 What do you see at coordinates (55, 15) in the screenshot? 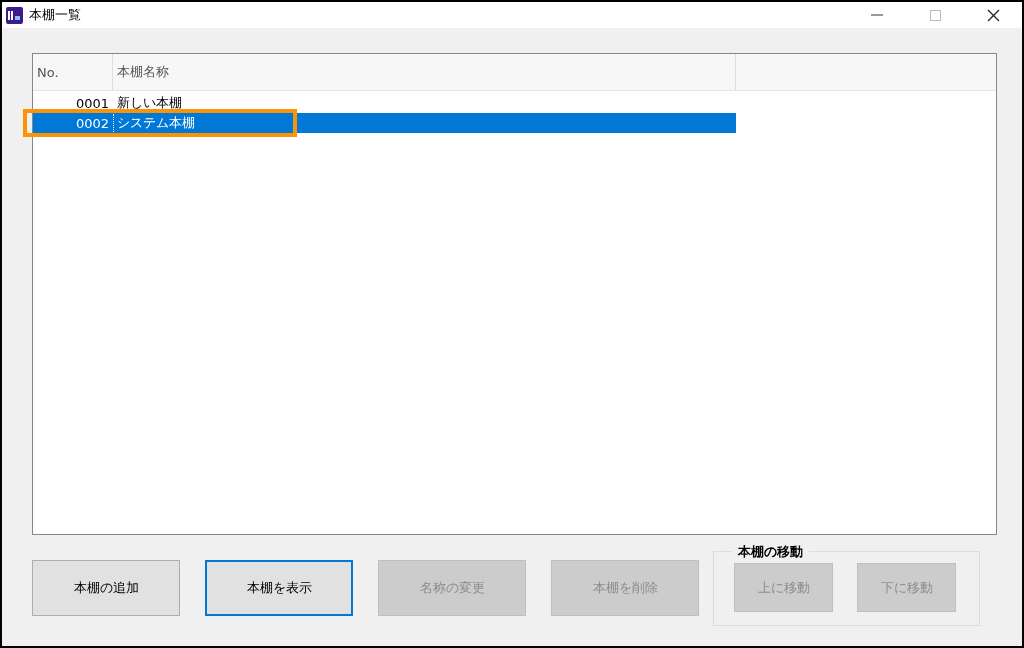
I see `window-title: 本棚一覧` at bounding box center [55, 15].